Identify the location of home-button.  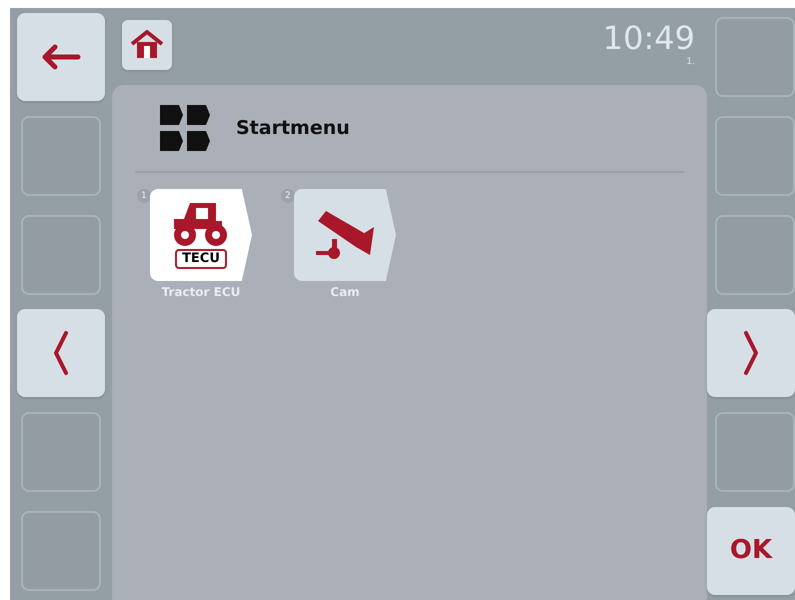
(147, 45).